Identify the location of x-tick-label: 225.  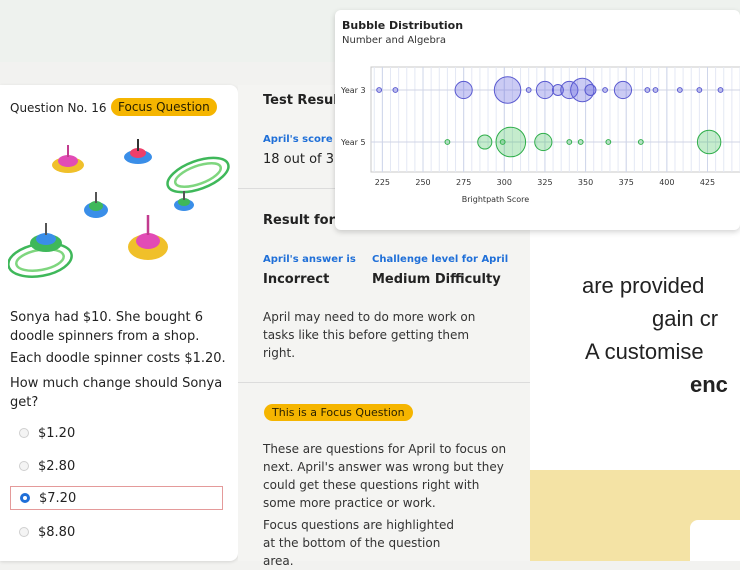
(382, 182).